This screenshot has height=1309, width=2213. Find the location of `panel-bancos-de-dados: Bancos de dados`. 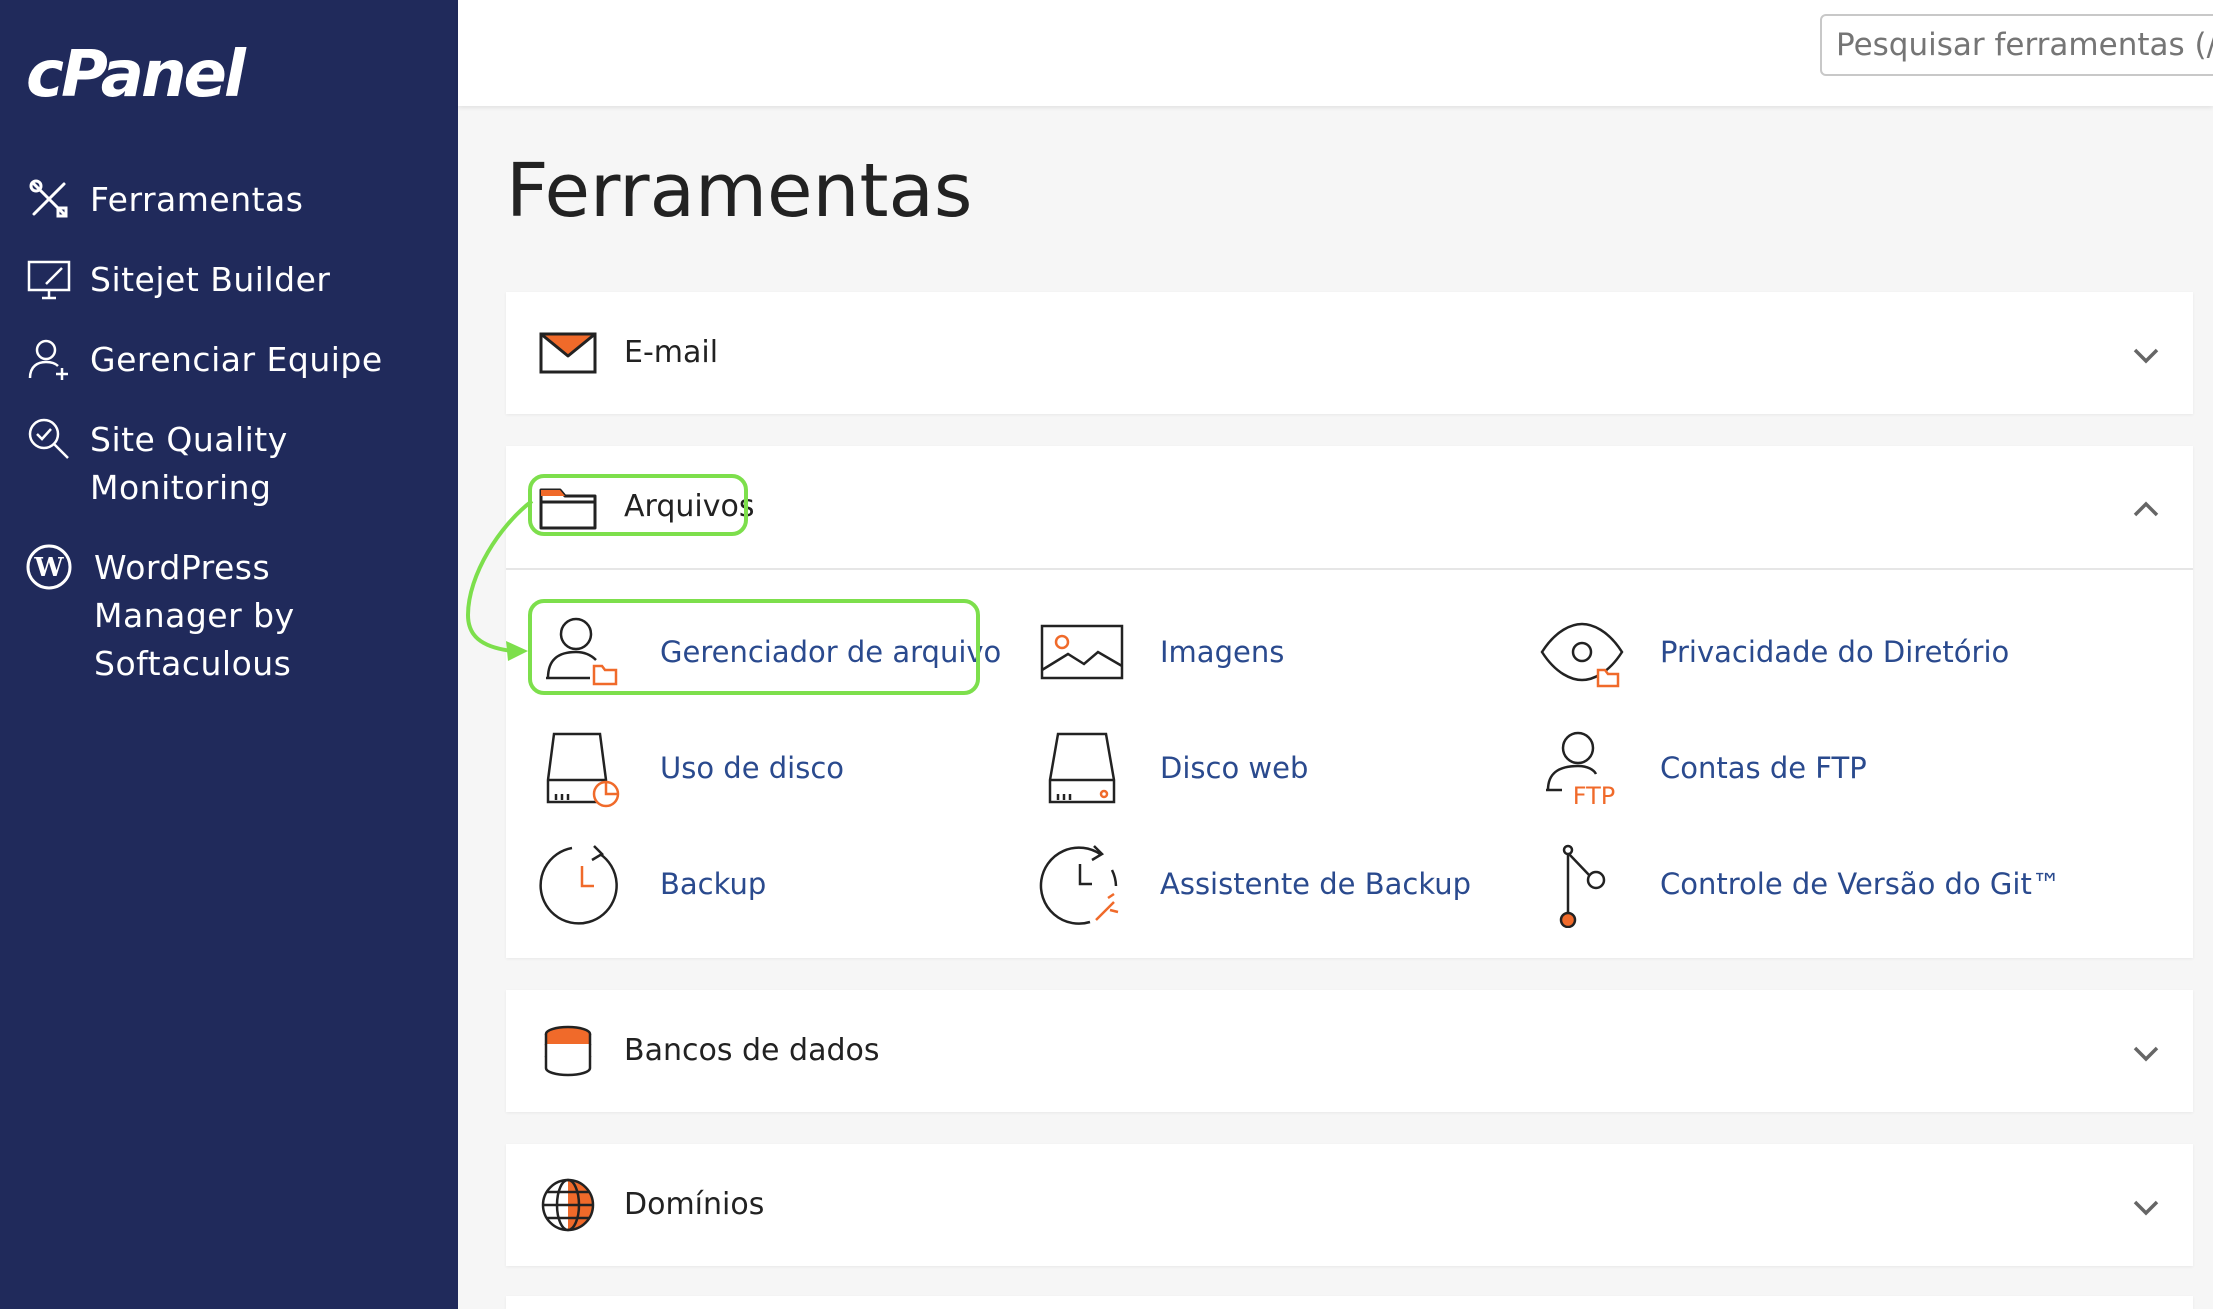

panel-bancos-de-dados: Bancos de dados is located at coordinates (1349, 1051).